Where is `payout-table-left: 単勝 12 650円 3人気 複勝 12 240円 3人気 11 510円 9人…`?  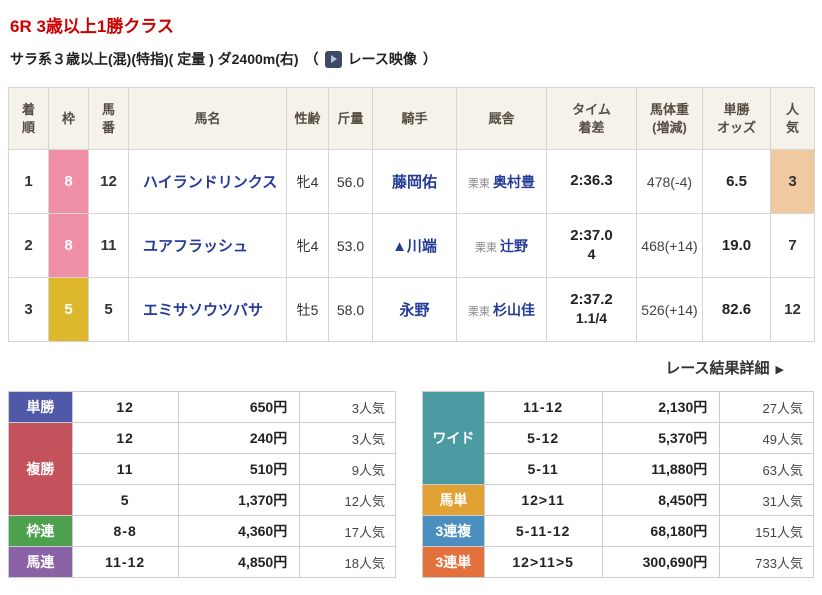
payout-table-left: 単勝 12 650円 3人気 複勝 12 240円 3人気 11 510円 9人… is located at coordinates (202, 484).